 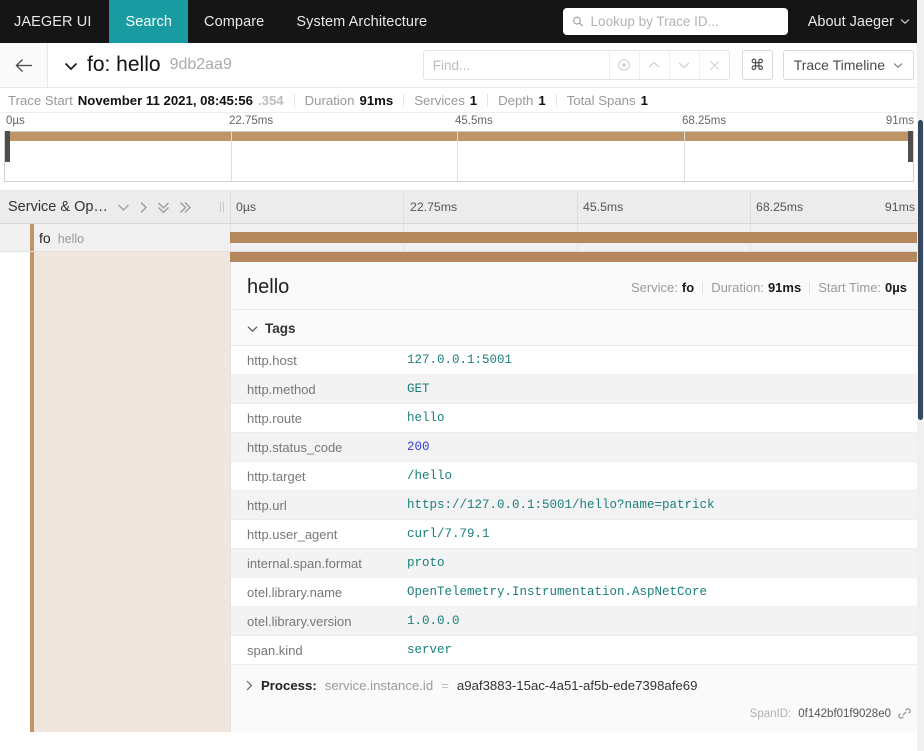 I want to click on tag-row: http.method GET, so click(x=577, y=389).